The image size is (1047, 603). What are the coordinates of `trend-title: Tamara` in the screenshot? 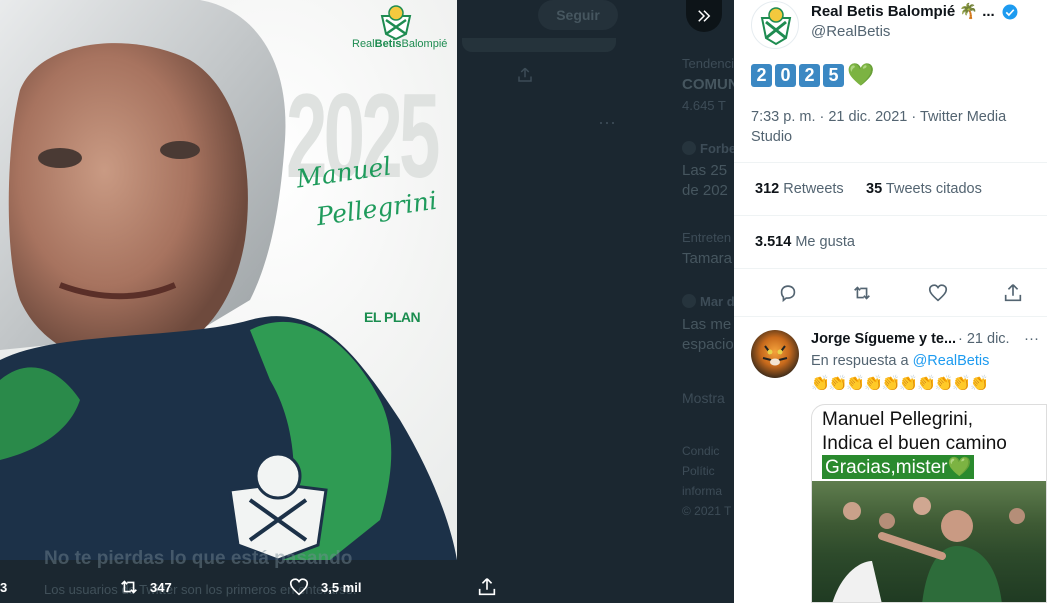 It's located at (707, 258).